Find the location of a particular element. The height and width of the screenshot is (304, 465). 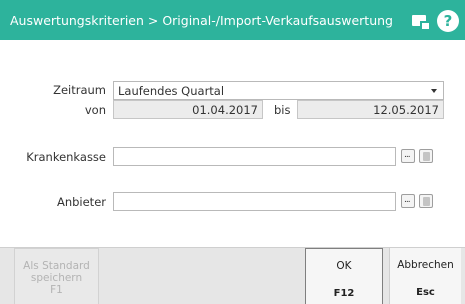

zeitraum-value: Laufendes Quartal is located at coordinates (171, 91).